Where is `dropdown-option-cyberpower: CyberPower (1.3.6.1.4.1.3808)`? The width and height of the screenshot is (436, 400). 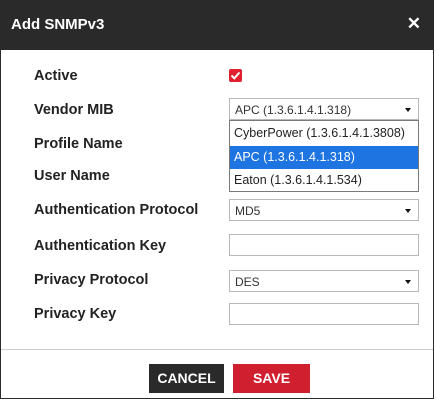 dropdown-option-cyberpower: CyberPower (1.3.6.1.4.1.3808) is located at coordinates (324, 133).